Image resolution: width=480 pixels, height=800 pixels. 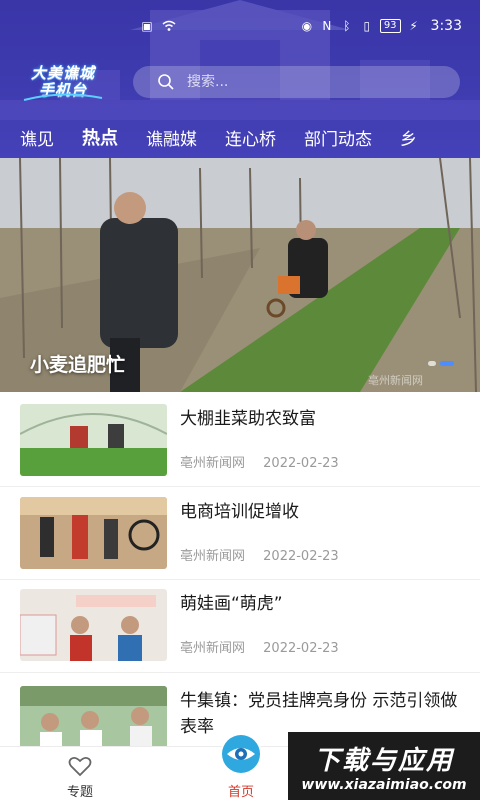 What do you see at coordinates (307, 26) in the screenshot?
I see `eye-icon: ◉` at bounding box center [307, 26].